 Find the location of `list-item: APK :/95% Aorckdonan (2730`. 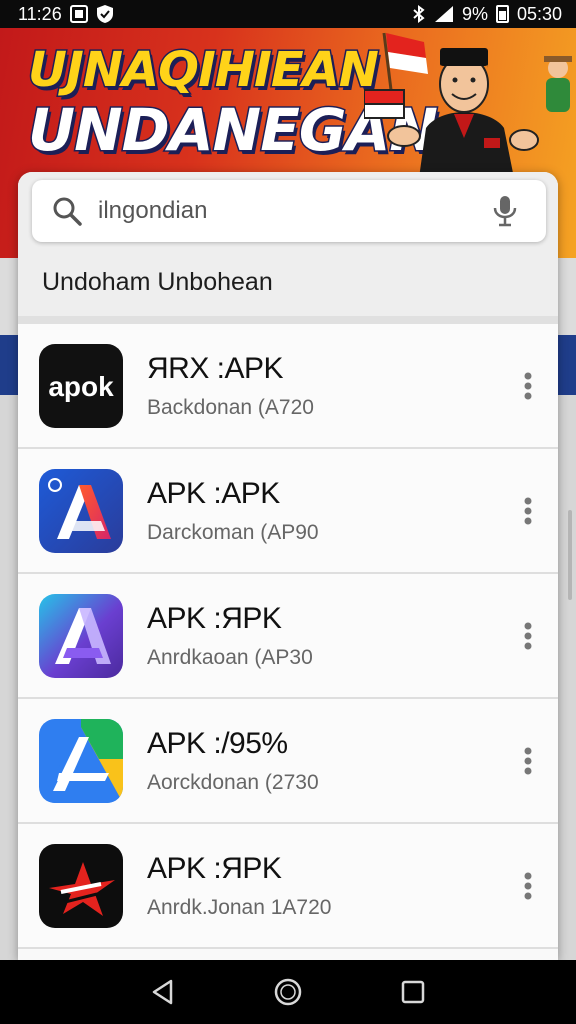

list-item: APK :/95% Aorckdonan (2730 is located at coordinates (288, 761).